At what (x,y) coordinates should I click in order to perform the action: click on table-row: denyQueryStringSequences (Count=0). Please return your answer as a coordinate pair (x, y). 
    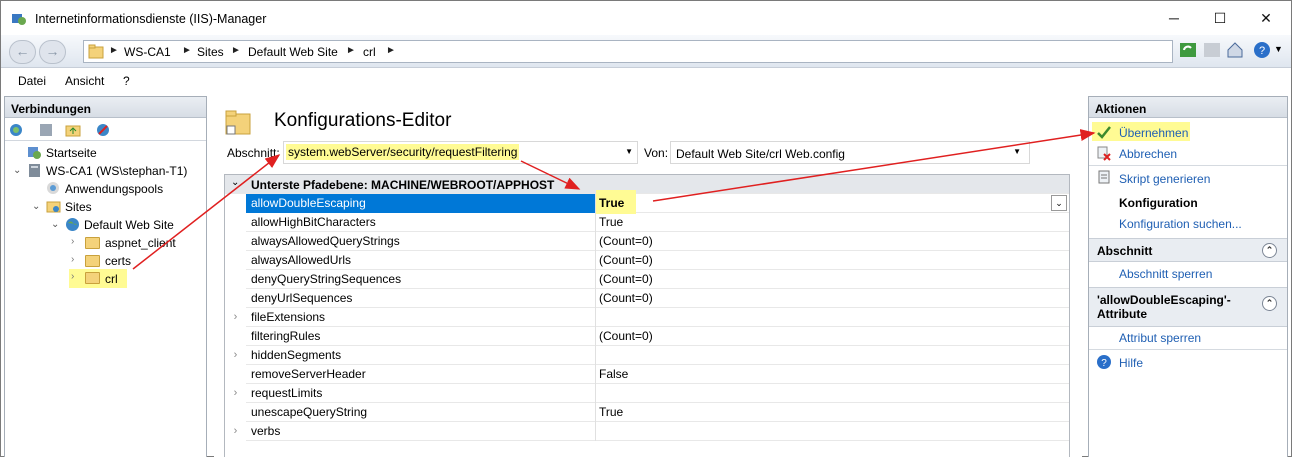
    Looking at the image, I should click on (647, 279).